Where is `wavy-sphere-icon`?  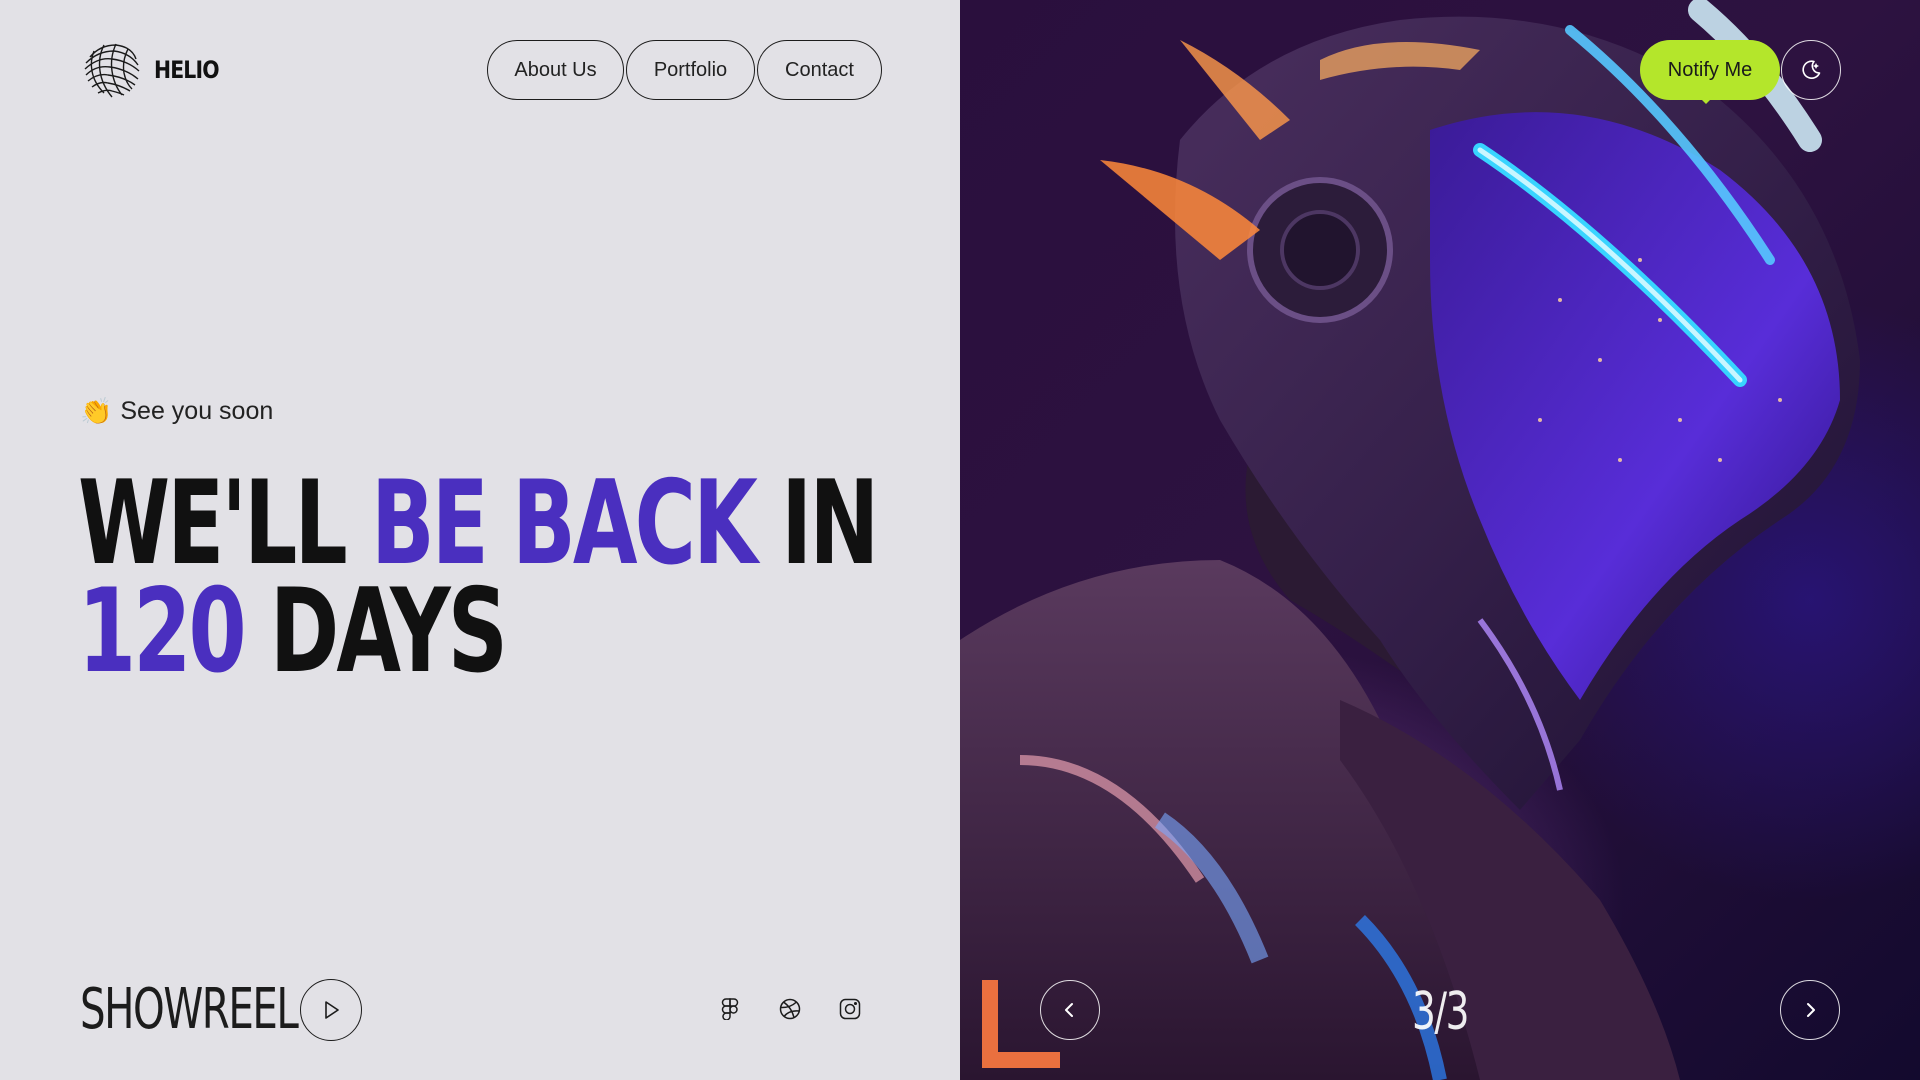
wavy-sphere-icon is located at coordinates (112, 70).